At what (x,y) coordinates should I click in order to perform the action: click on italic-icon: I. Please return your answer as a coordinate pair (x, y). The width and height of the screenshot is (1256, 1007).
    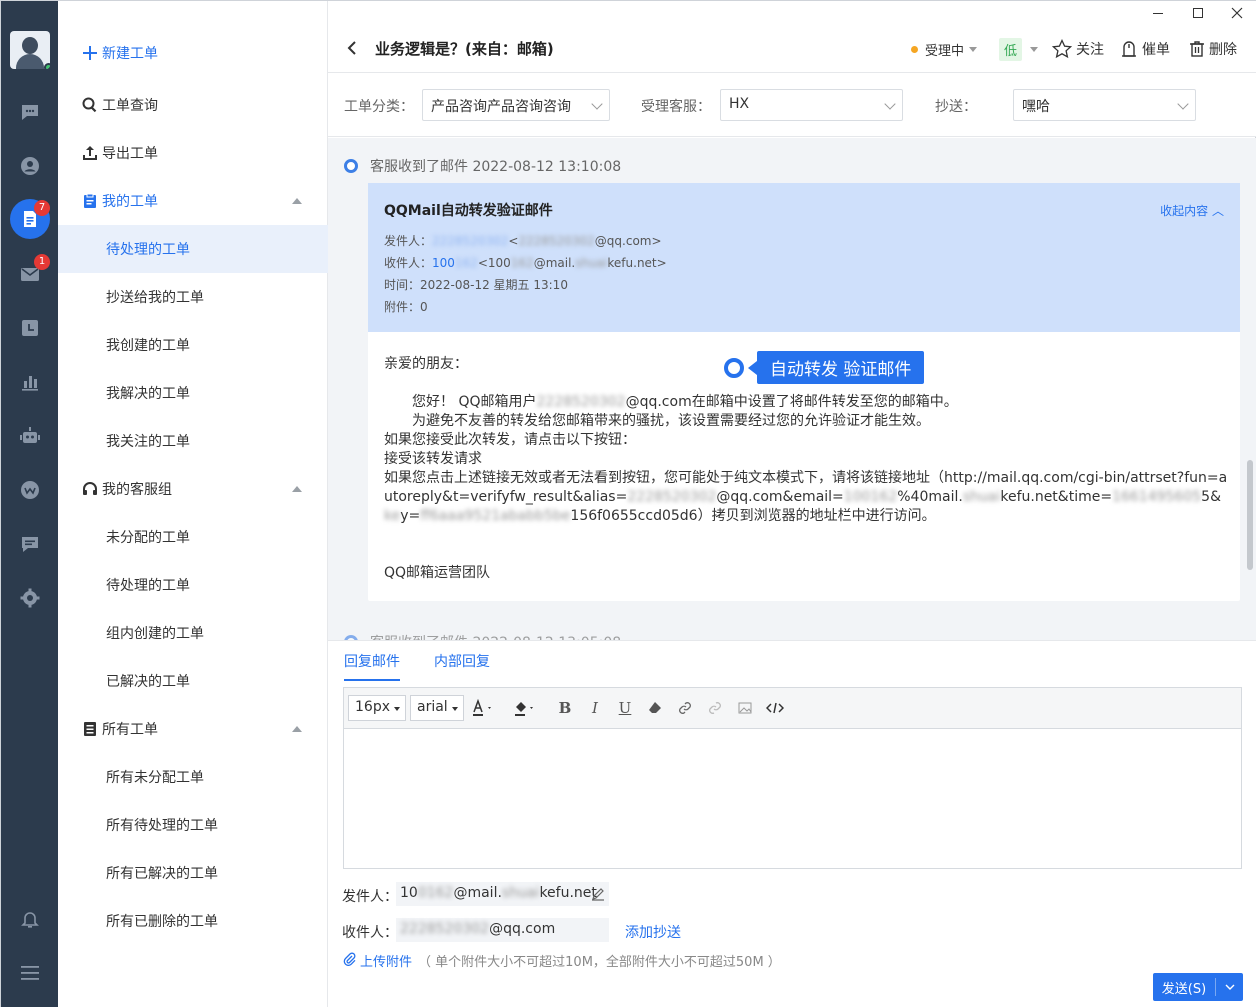
    Looking at the image, I should click on (595, 708).